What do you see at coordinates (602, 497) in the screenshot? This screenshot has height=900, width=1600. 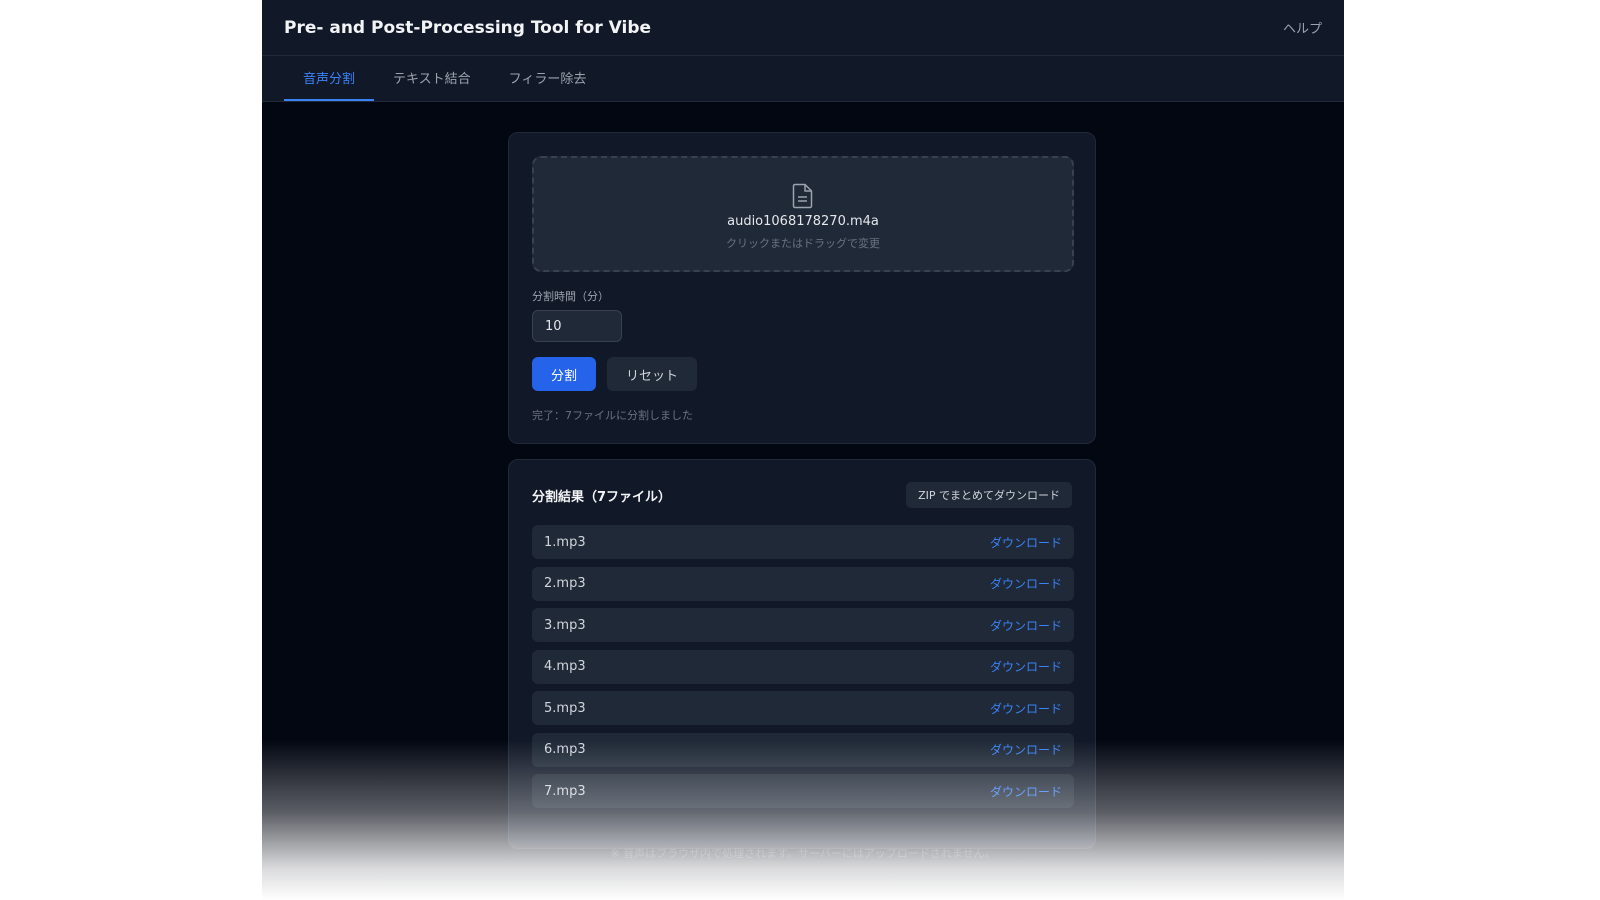 I see `results-title: 分割結果（7ファイル）` at bounding box center [602, 497].